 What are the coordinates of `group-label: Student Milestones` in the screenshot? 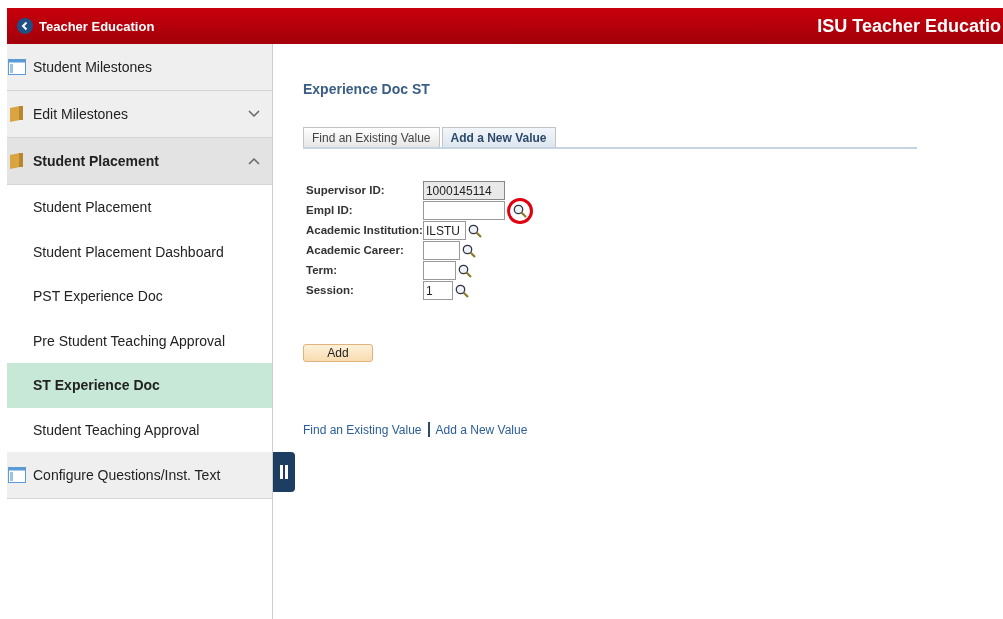 It's located at (93, 67).